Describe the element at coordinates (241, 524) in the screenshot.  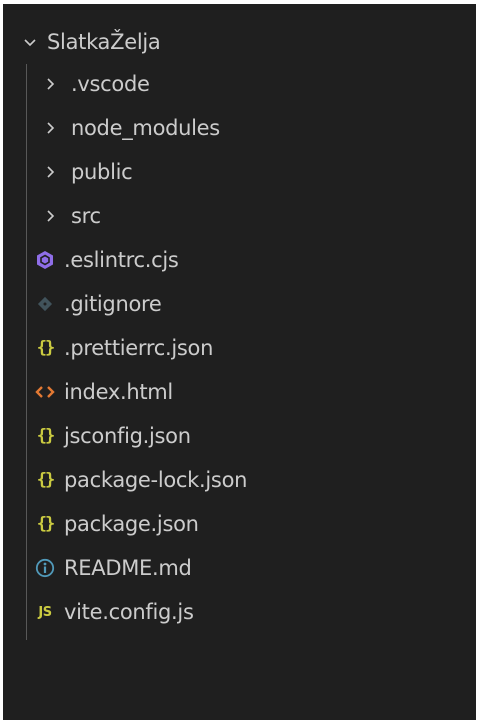
I see `file-package-json: {} package.json` at that location.